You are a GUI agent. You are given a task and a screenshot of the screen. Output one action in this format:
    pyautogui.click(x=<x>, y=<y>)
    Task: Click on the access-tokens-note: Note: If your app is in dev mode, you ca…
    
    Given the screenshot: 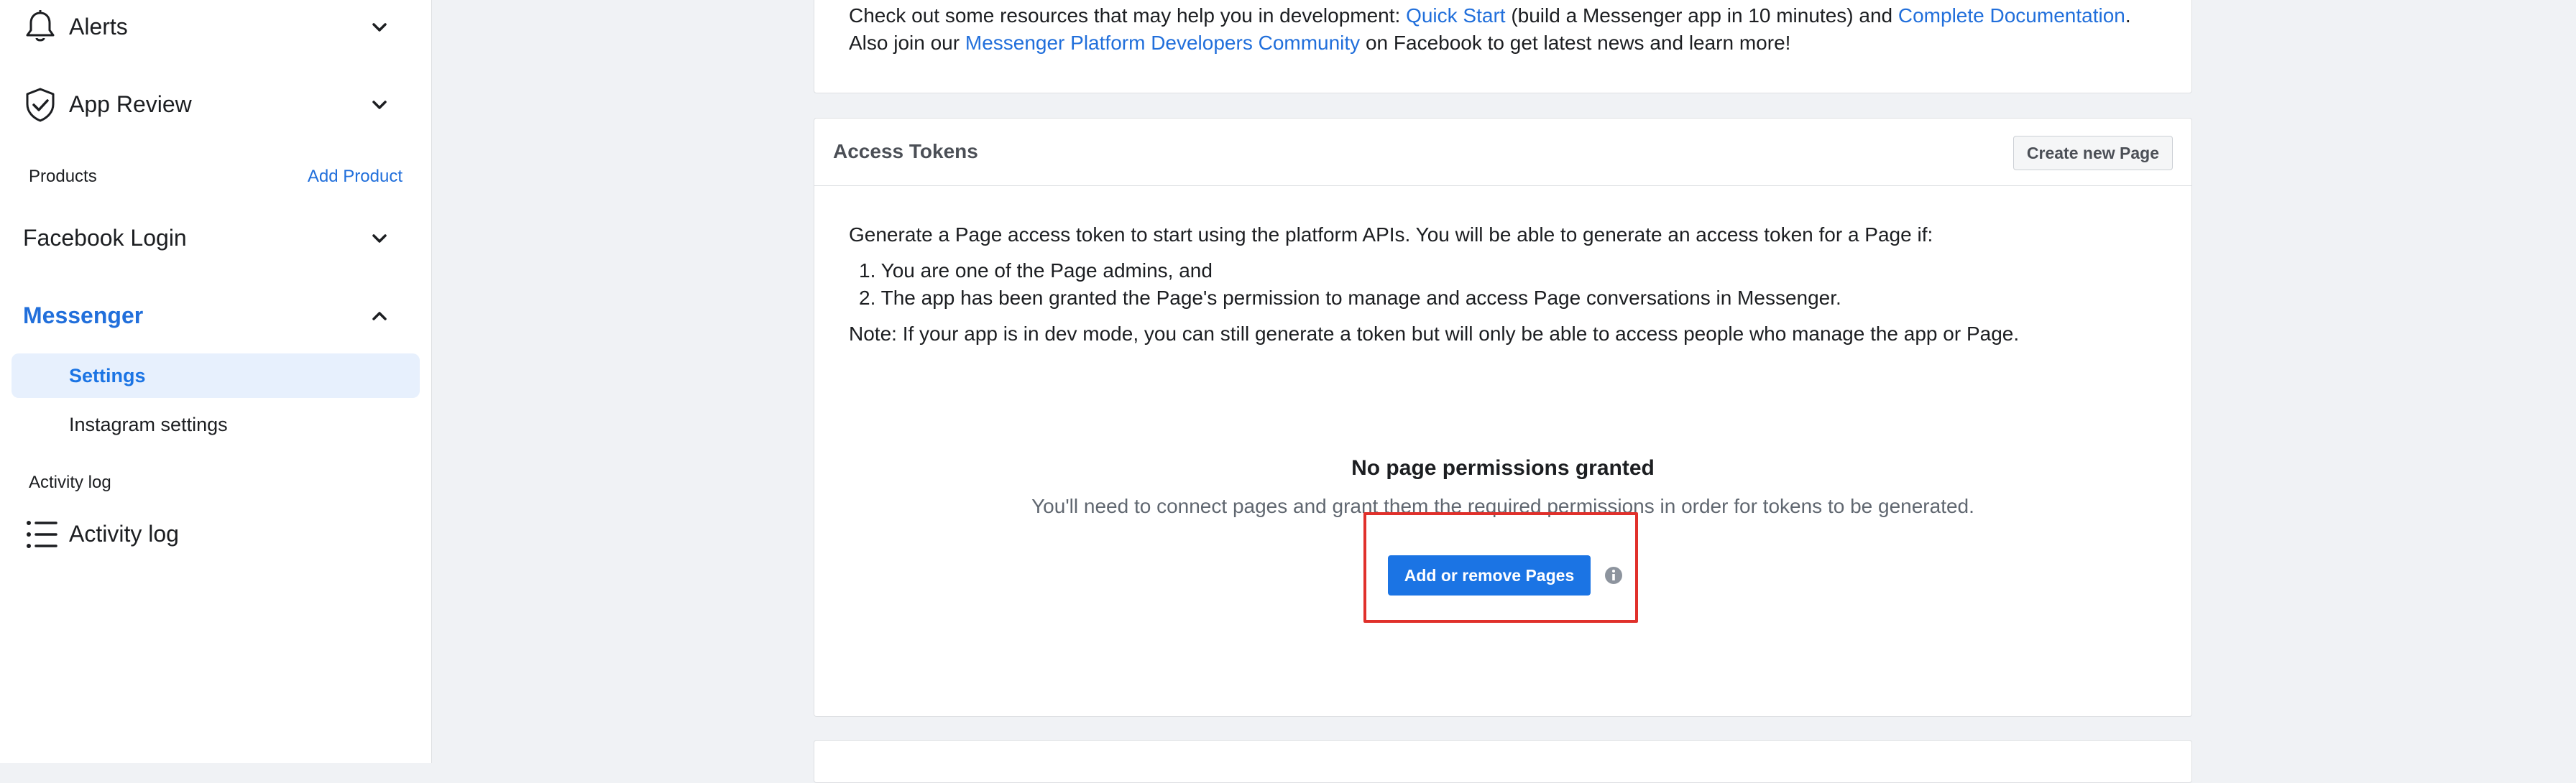 What is the action you would take?
    pyautogui.click(x=1434, y=334)
    